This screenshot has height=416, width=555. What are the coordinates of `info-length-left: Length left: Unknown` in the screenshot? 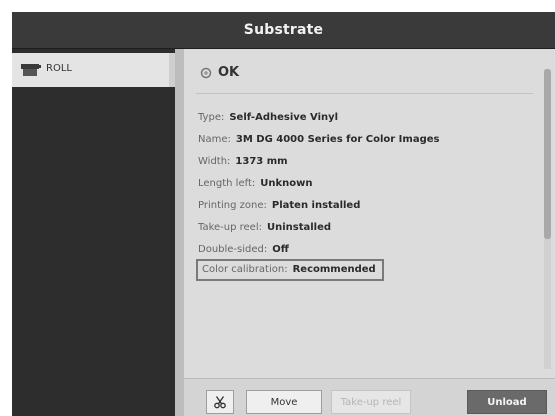 It's located at (255, 183).